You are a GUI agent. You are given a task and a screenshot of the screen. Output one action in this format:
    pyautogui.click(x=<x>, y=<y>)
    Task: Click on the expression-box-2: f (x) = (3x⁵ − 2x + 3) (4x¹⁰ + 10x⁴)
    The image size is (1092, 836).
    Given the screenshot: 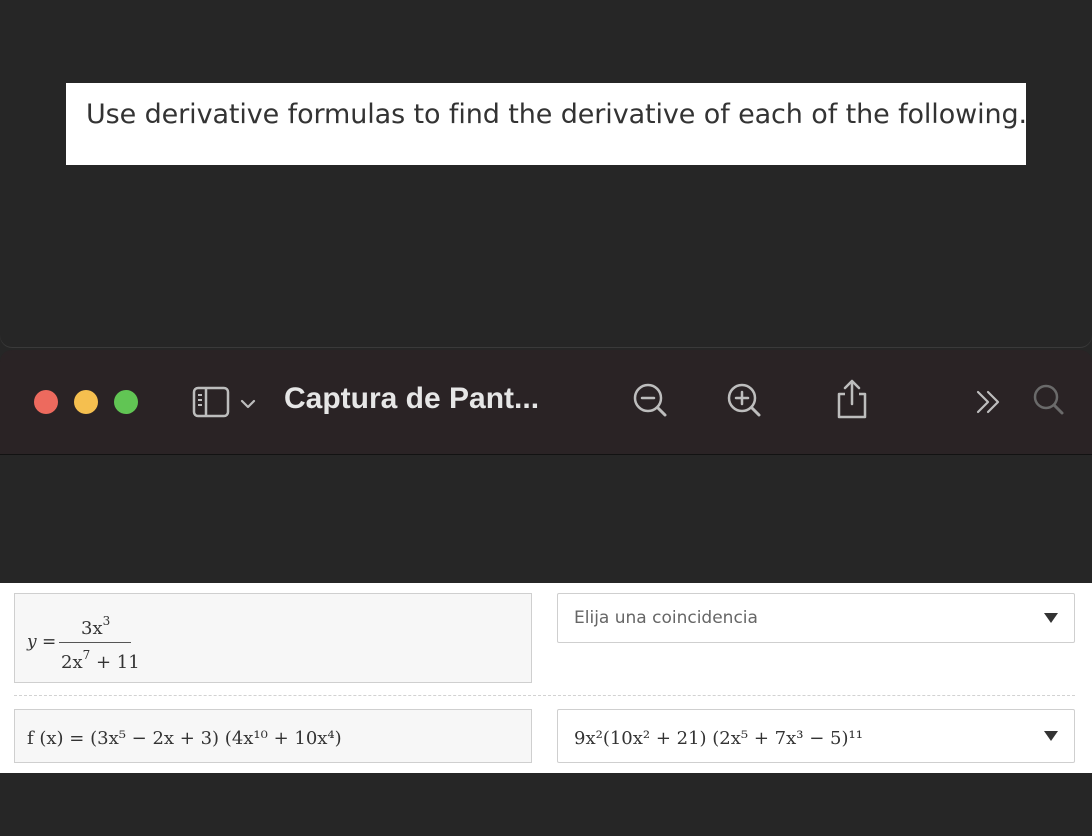 What is the action you would take?
    pyautogui.click(x=273, y=736)
    